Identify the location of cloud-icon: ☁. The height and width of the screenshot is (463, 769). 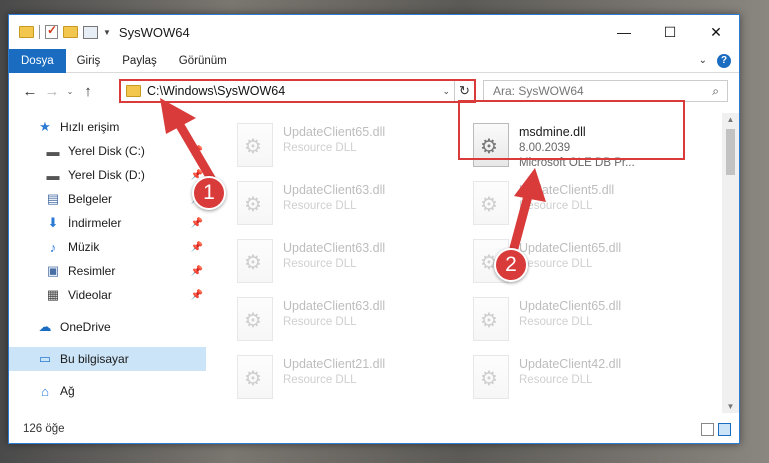
(45, 326).